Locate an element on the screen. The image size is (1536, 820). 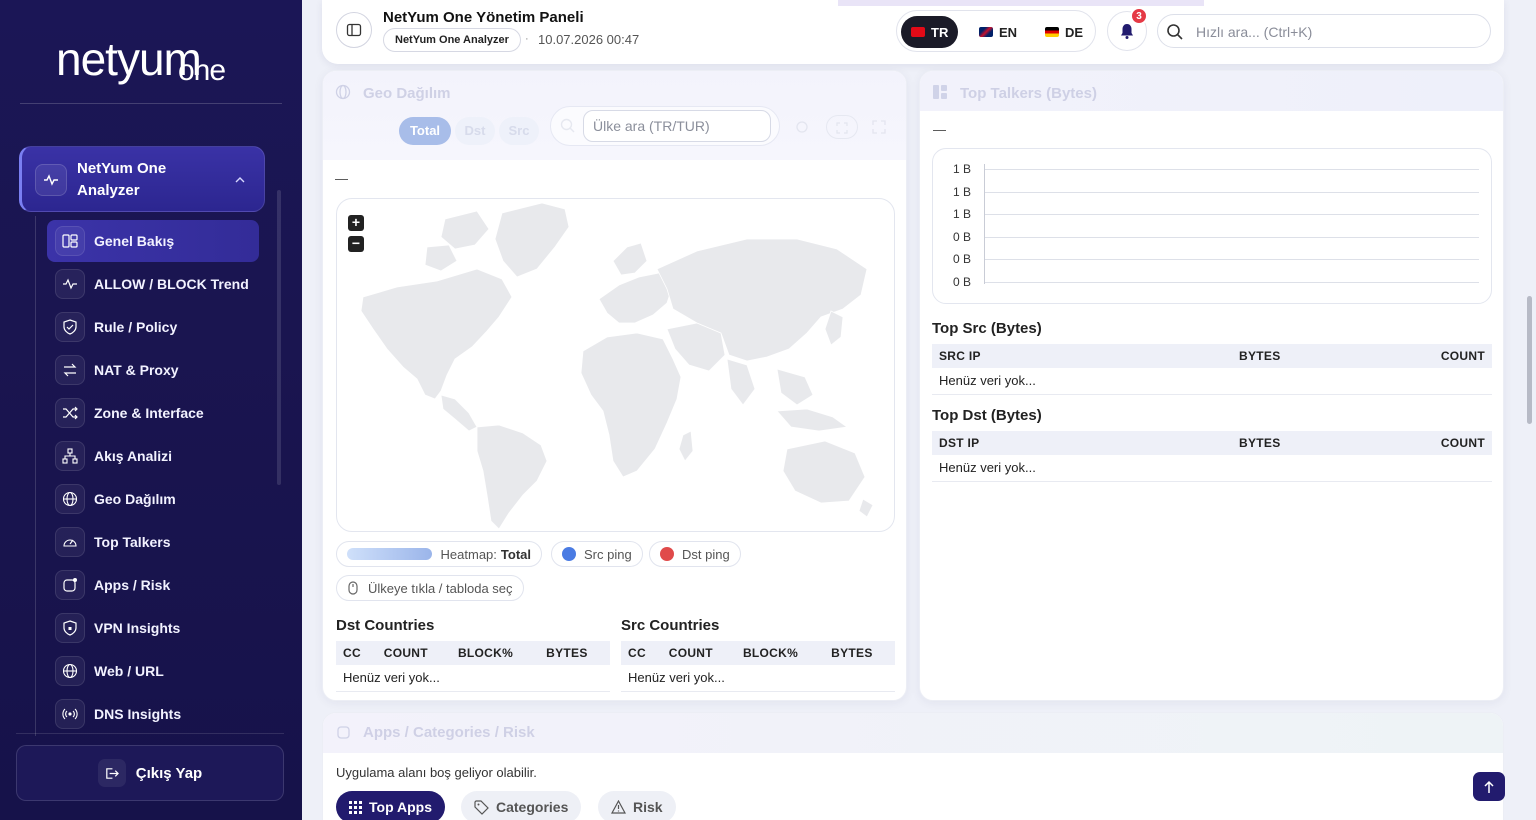
sidebar-group-analyzer: NetYum One Analyzer is located at coordinates (142, 179).